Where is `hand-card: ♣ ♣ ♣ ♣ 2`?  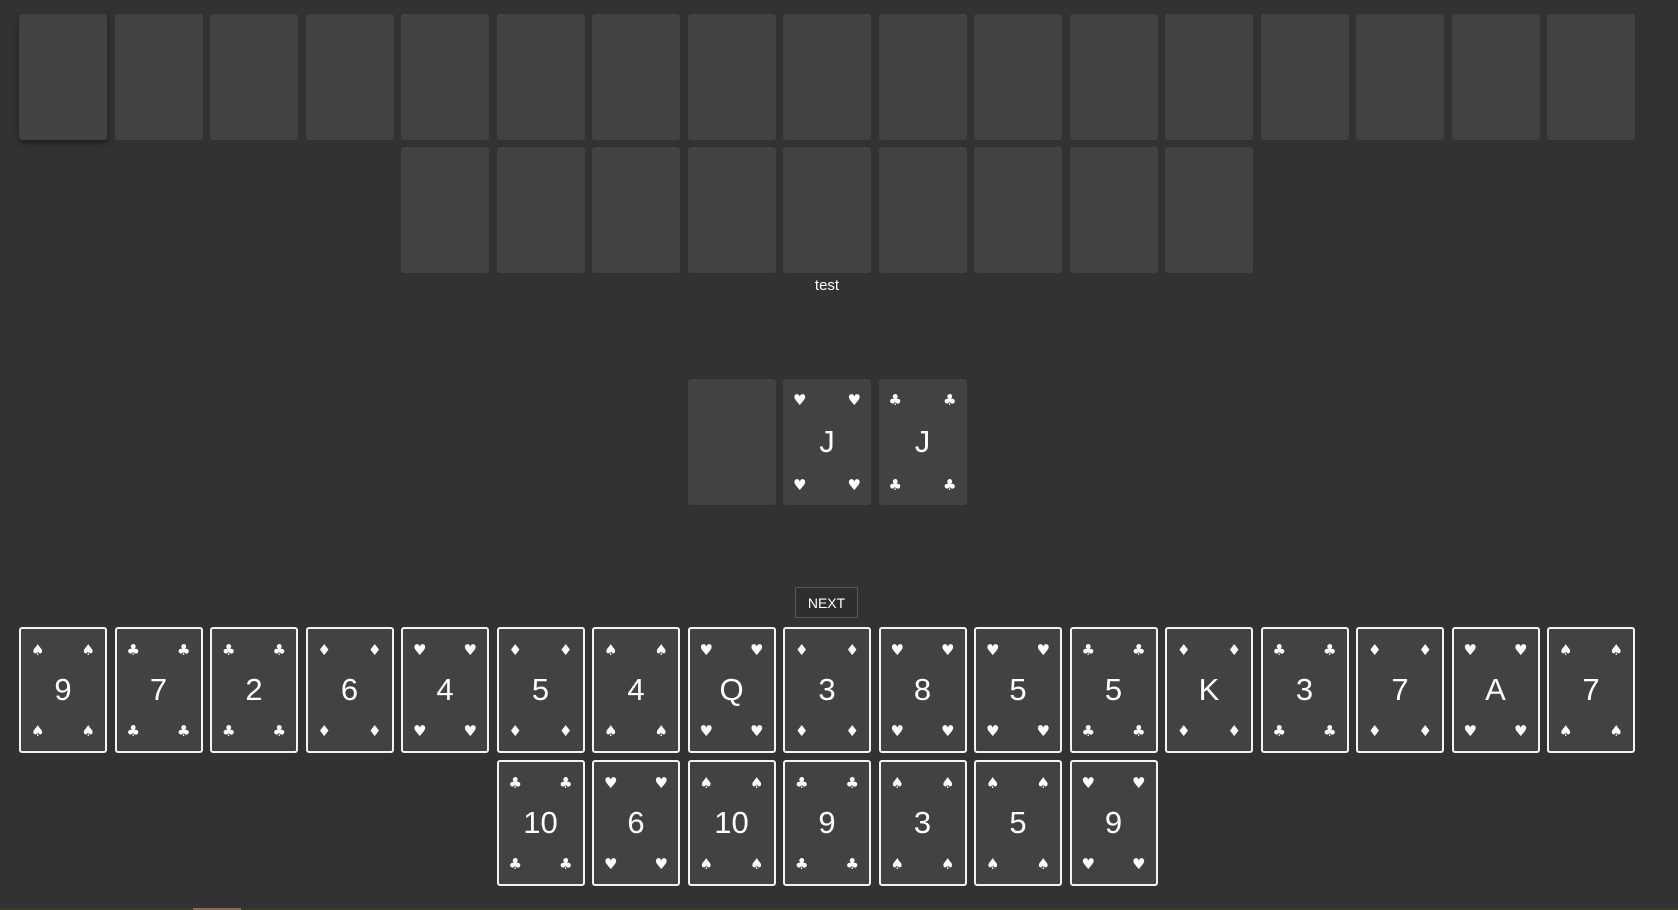 hand-card: ♣ ♣ ♣ ♣ 2 is located at coordinates (254, 690).